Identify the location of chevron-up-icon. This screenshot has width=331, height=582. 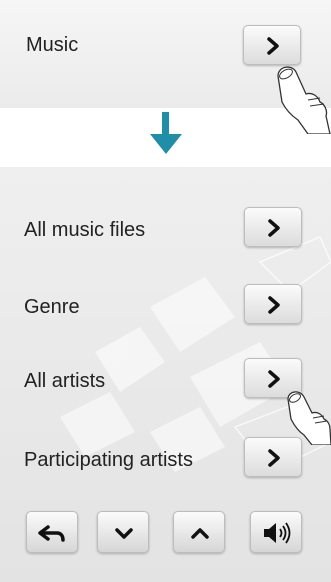
(200, 533).